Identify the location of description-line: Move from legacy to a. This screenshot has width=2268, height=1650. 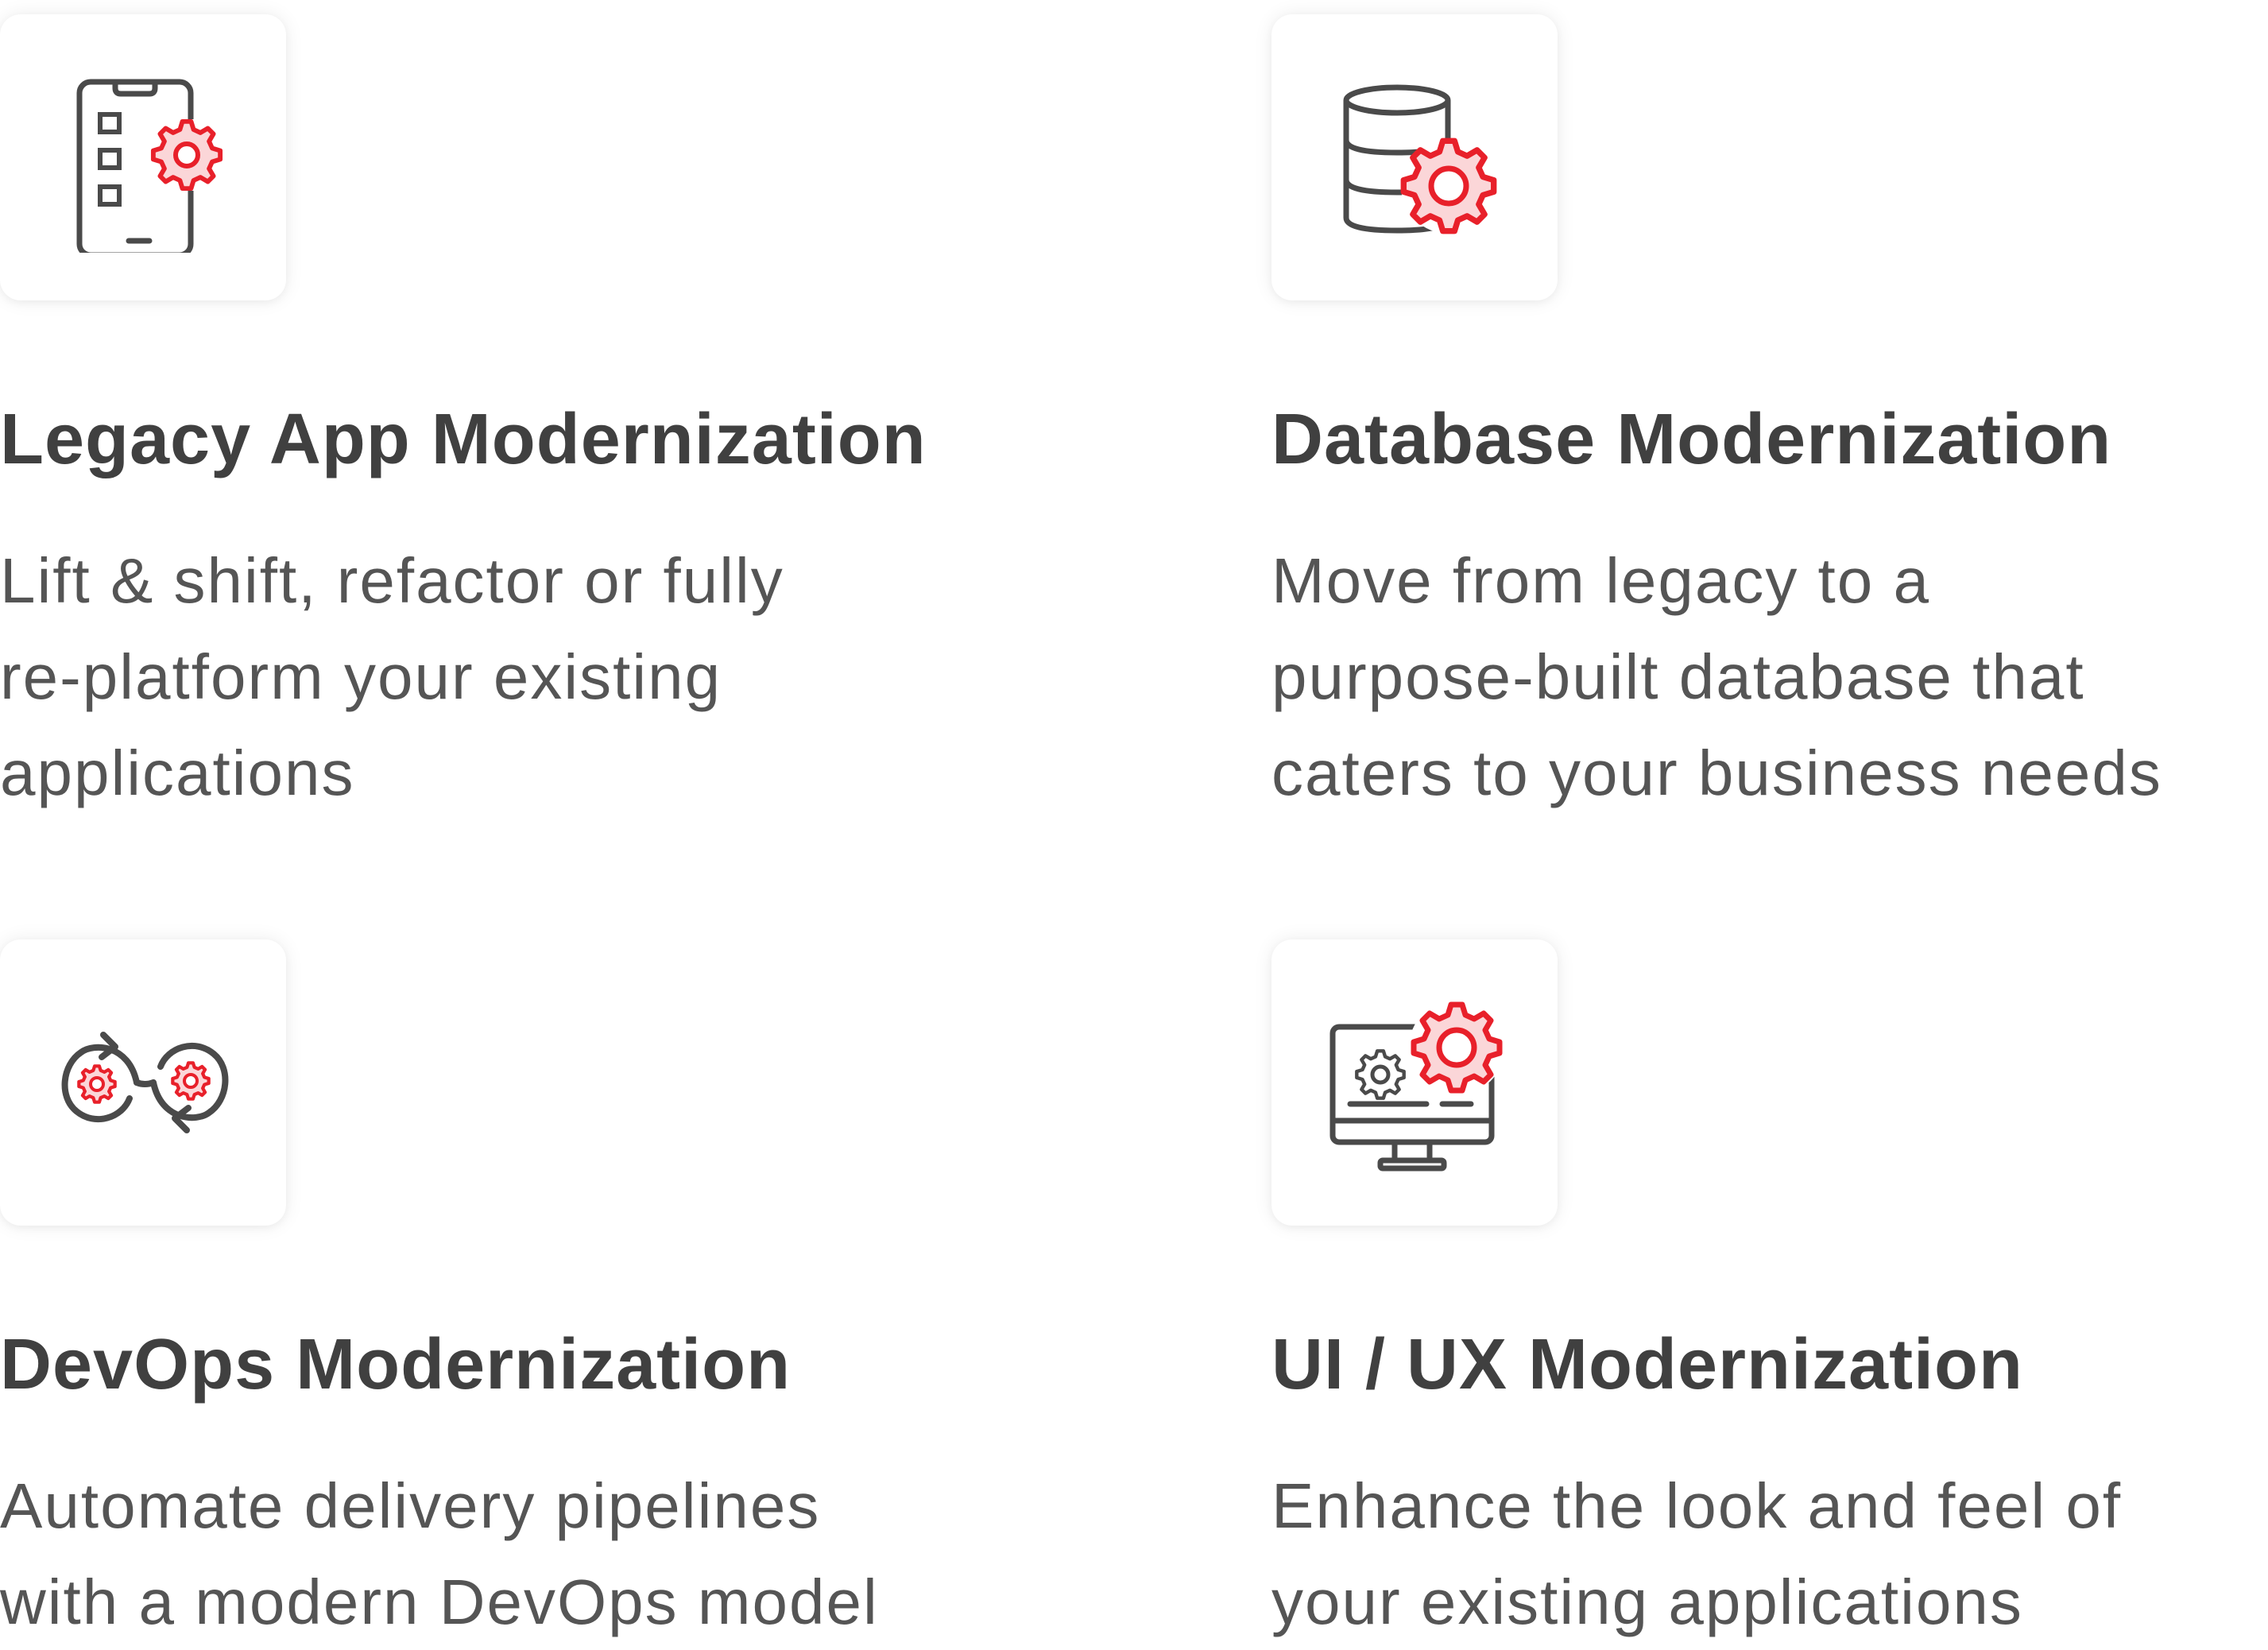
(1600, 581).